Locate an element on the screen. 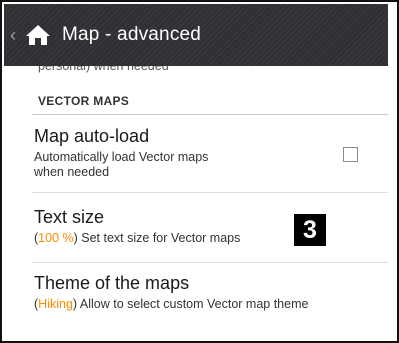 This screenshot has height=343, width=399. map-auto-load-checkbox is located at coordinates (350, 154).